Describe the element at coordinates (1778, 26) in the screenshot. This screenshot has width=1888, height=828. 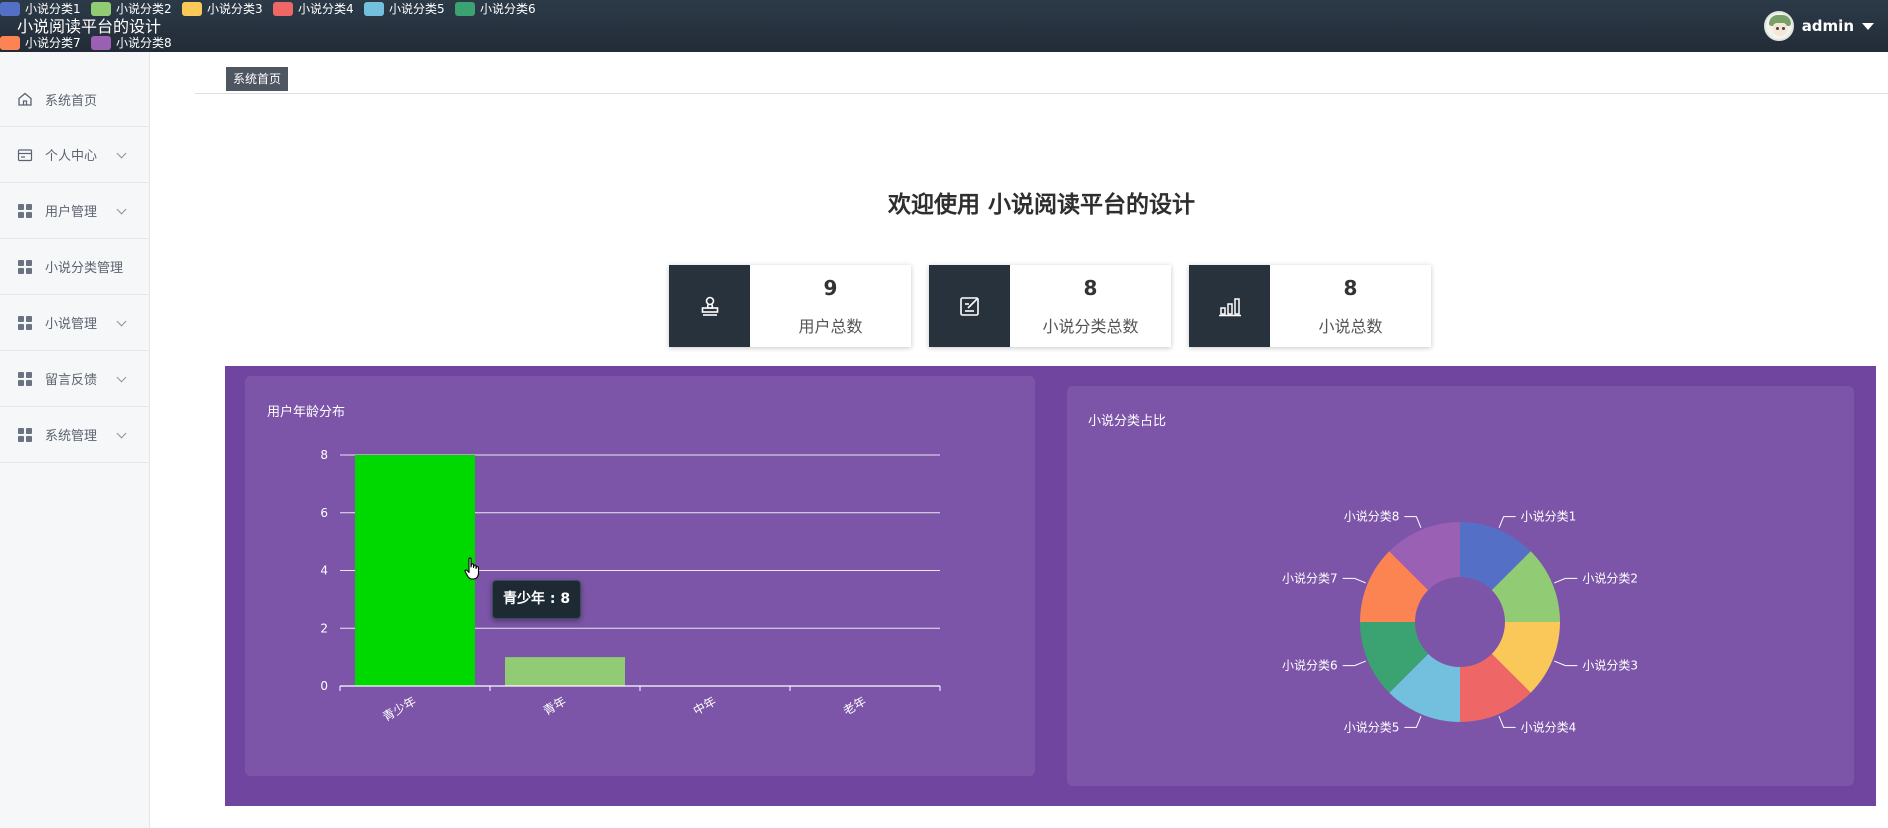
I see `avatar` at that location.